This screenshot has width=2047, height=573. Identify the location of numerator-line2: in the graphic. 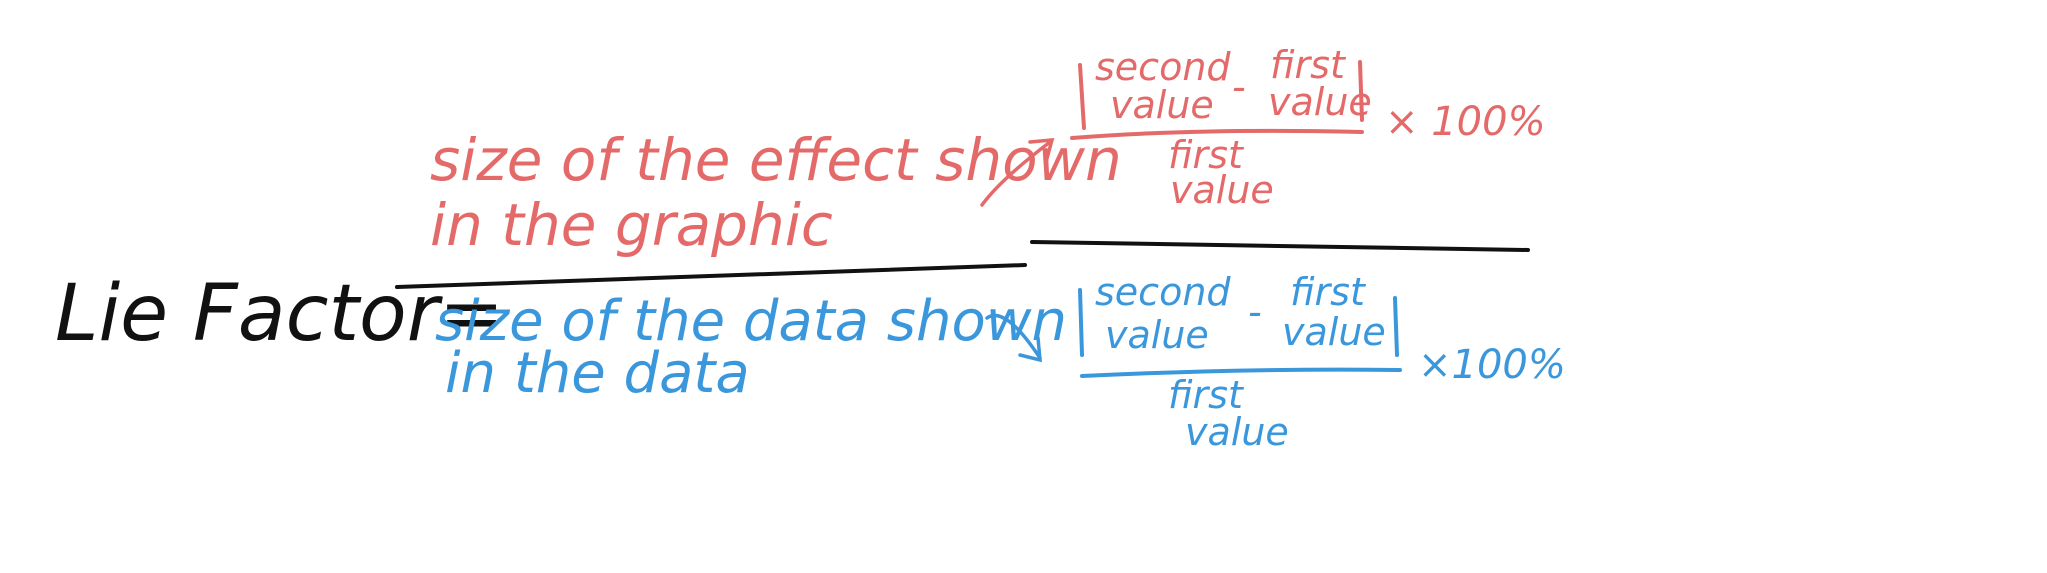
(631, 225).